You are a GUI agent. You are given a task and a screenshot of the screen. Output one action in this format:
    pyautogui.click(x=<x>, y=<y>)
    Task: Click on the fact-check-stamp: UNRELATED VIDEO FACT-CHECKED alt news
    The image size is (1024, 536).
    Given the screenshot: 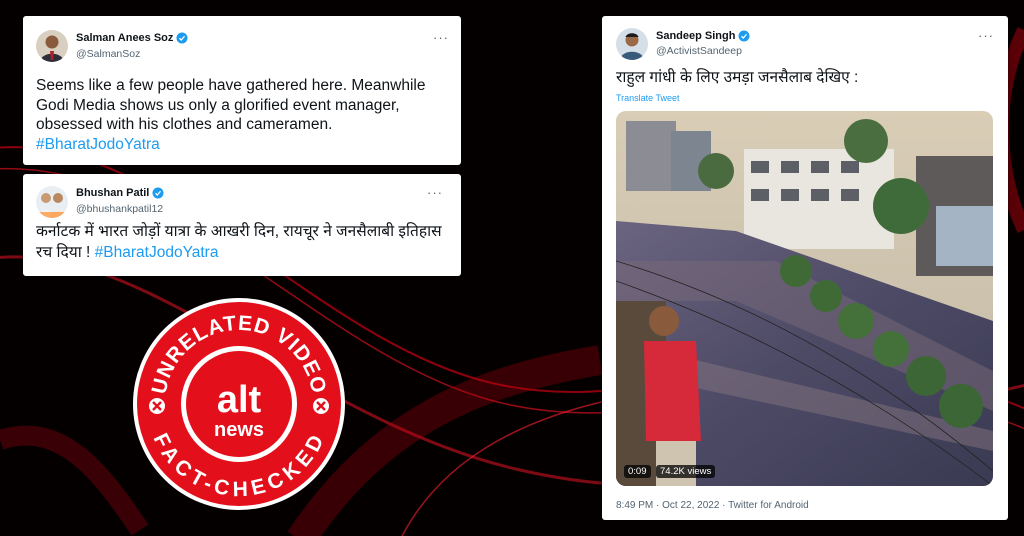 What is the action you would take?
    pyautogui.click(x=239, y=404)
    